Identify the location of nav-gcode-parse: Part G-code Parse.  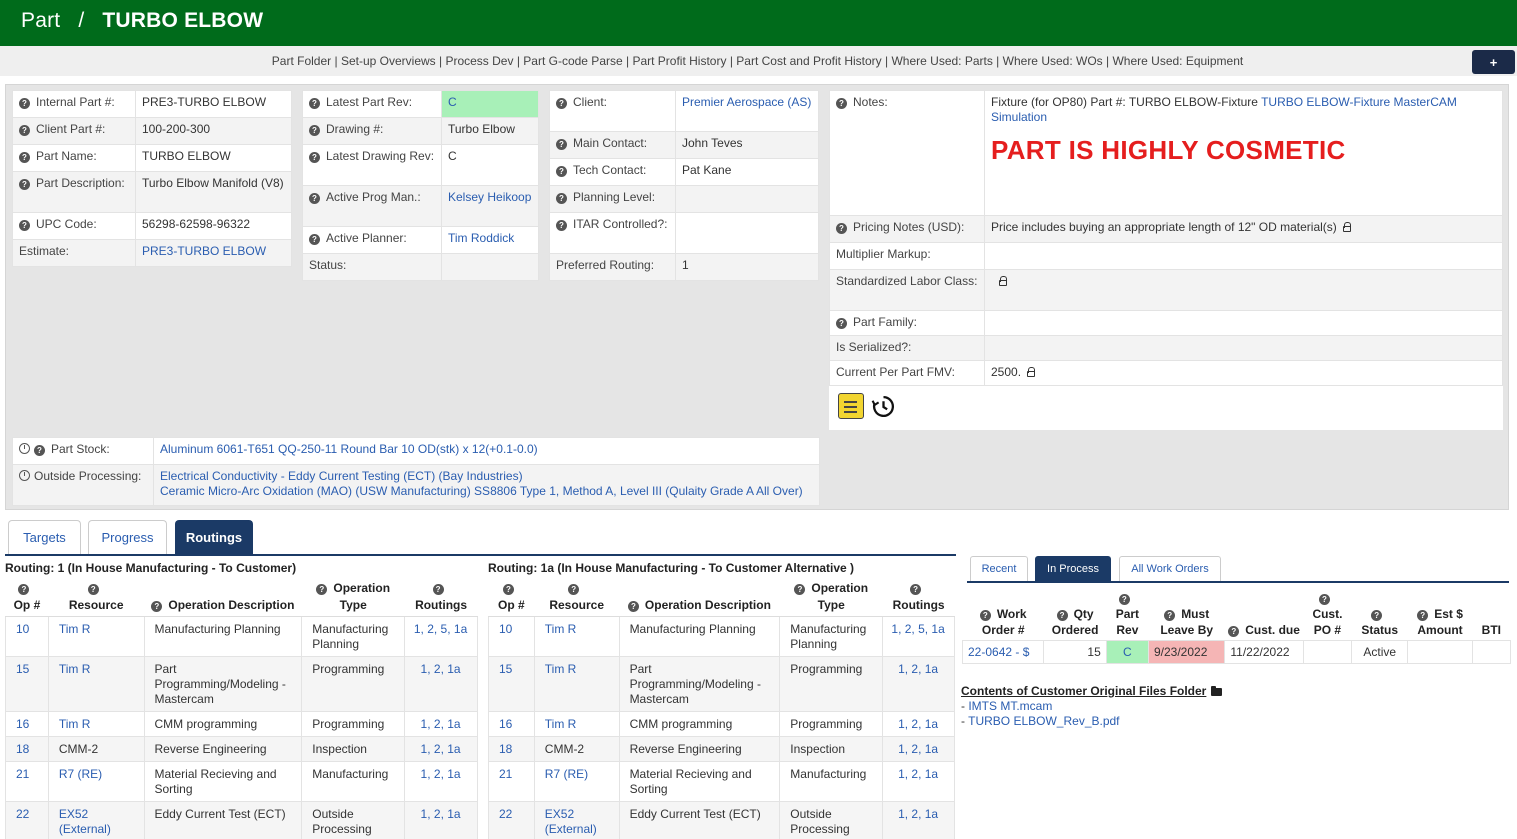
(572, 61).